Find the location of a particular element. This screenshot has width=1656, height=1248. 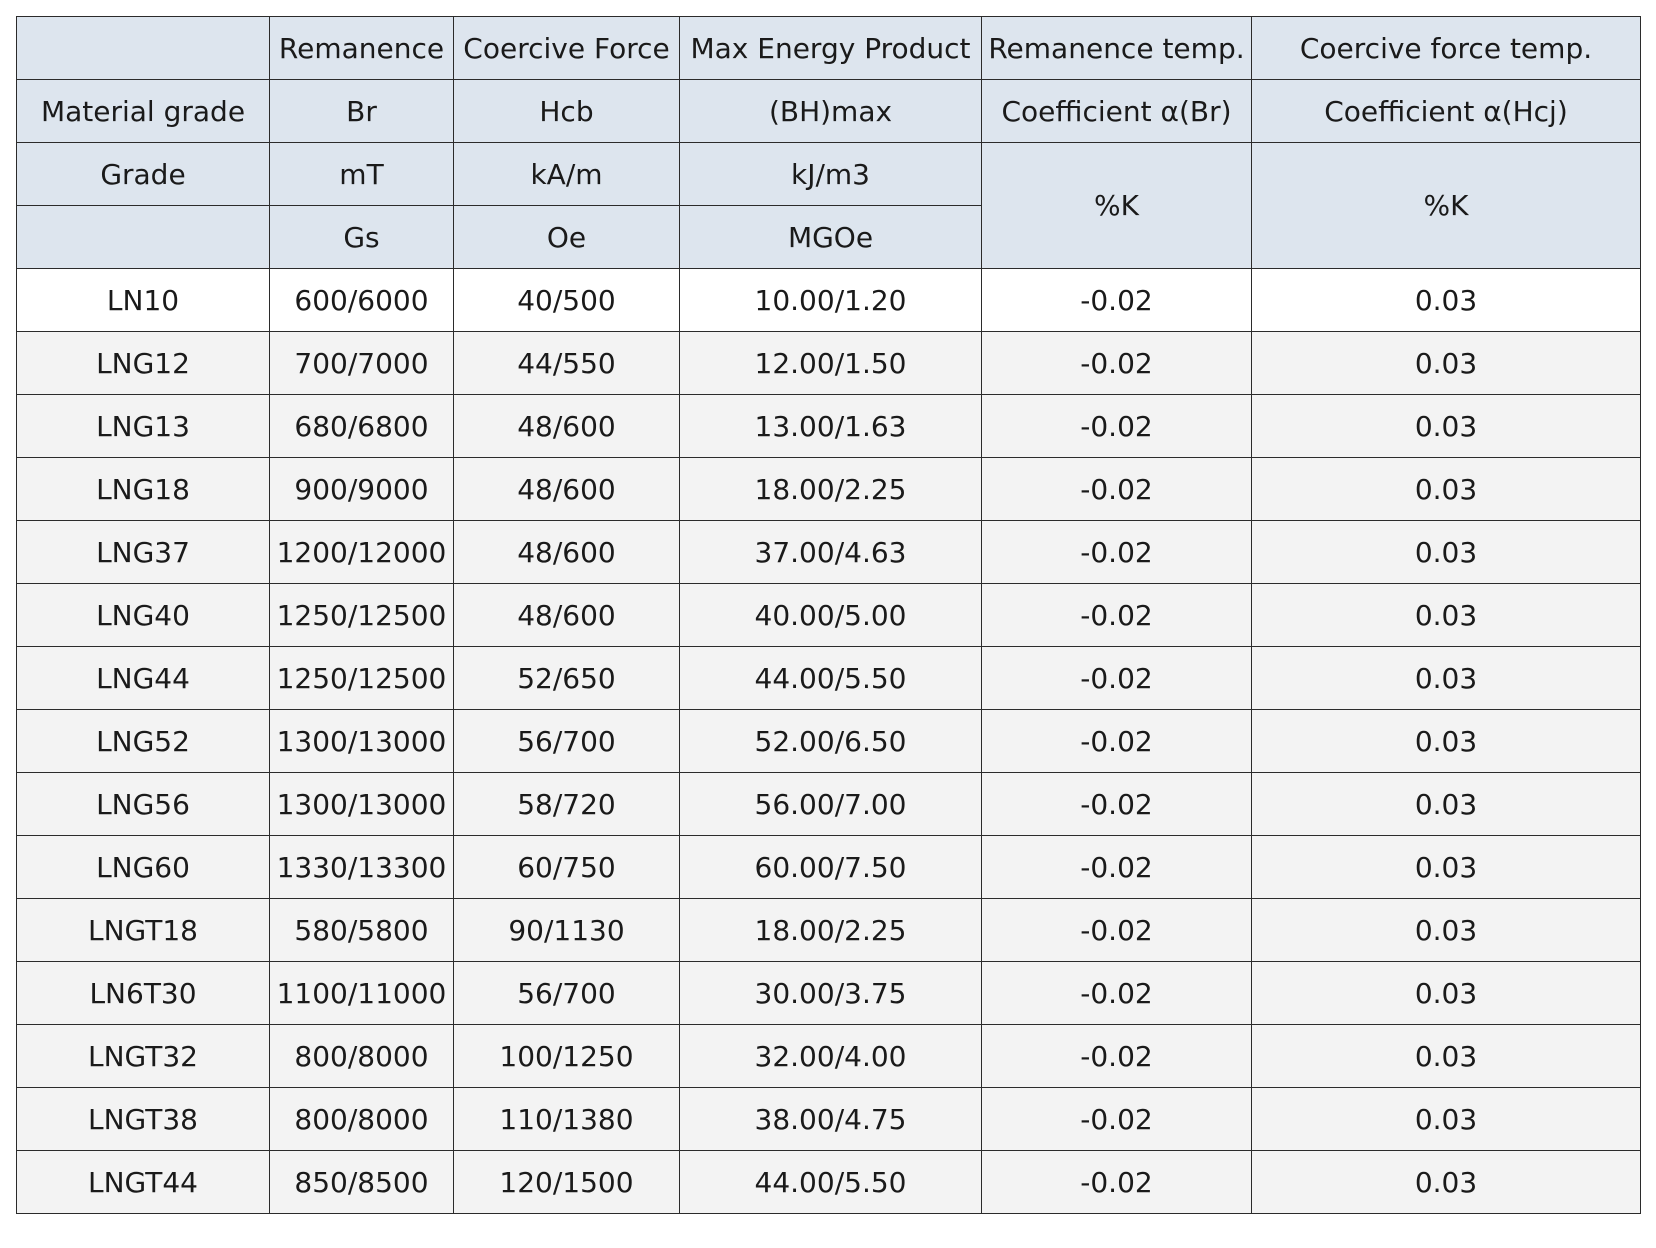

grade-cell: LNG56 is located at coordinates (143, 804).